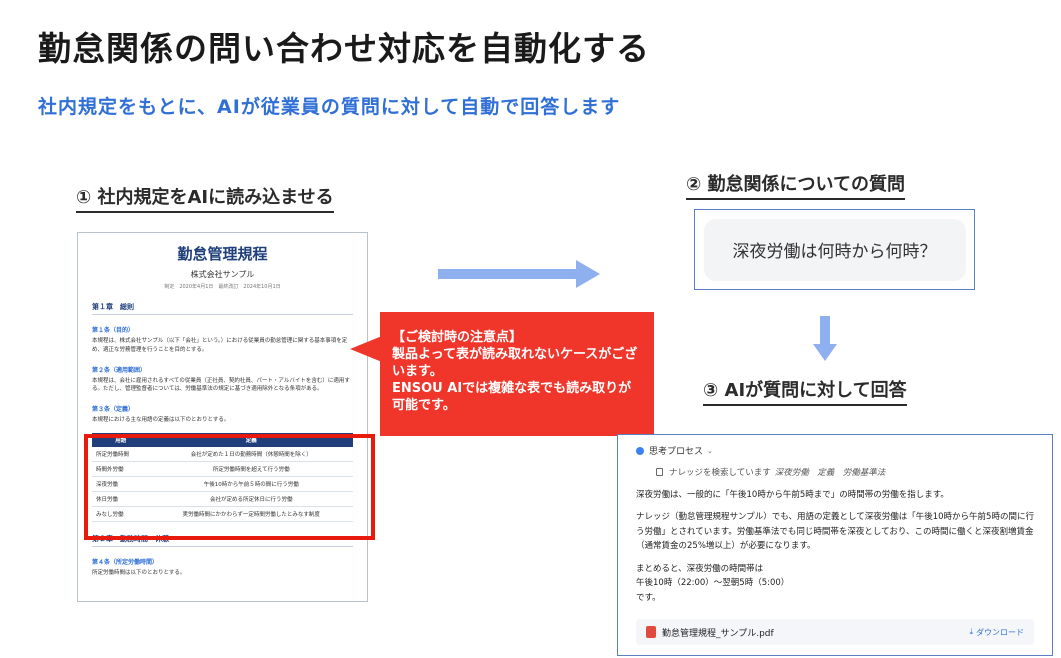 The image size is (1061, 658). I want to click on question-bubble: 深夜労働は何時から何時？, so click(834, 249).